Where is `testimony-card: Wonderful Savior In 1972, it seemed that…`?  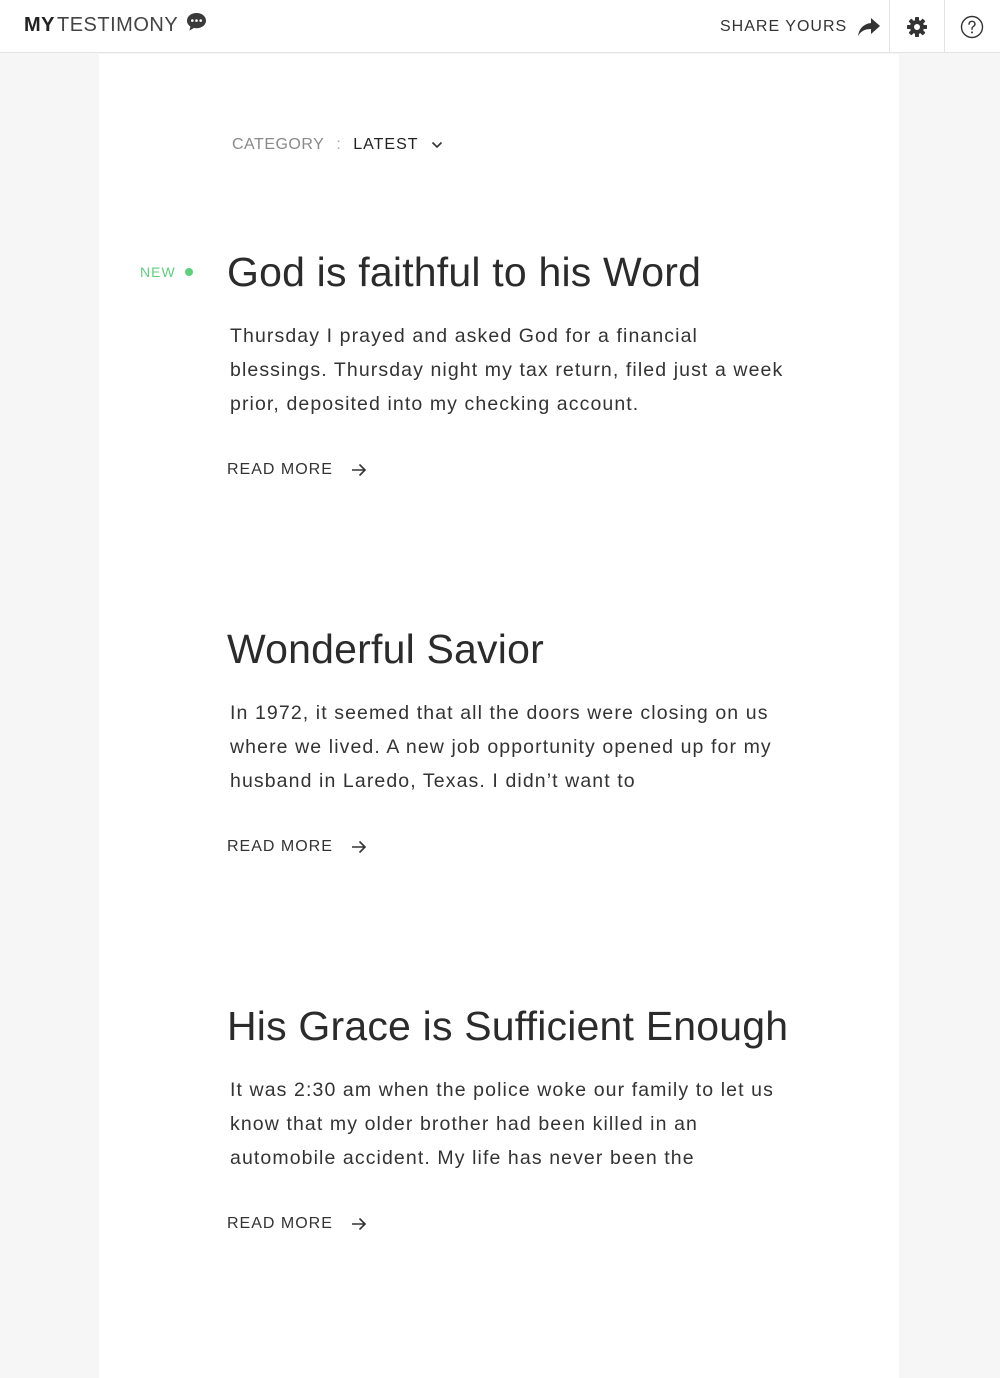 testimony-card: Wonderful Savior In 1972, it seemed that… is located at coordinates (517, 740).